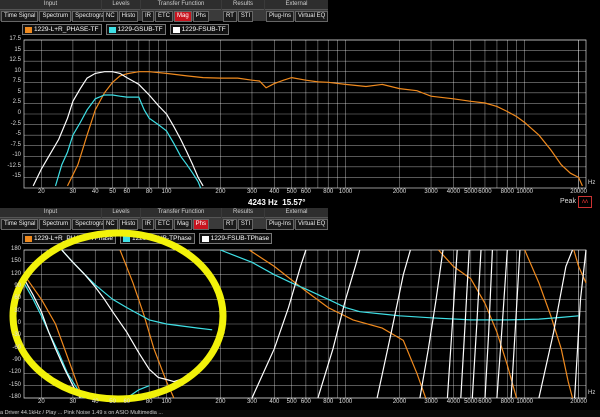 The width and height of the screenshot is (600, 417). What do you see at coordinates (15, 60) in the screenshot?
I see `y-tick-label: 12.5` at bounding box center [15, 60].